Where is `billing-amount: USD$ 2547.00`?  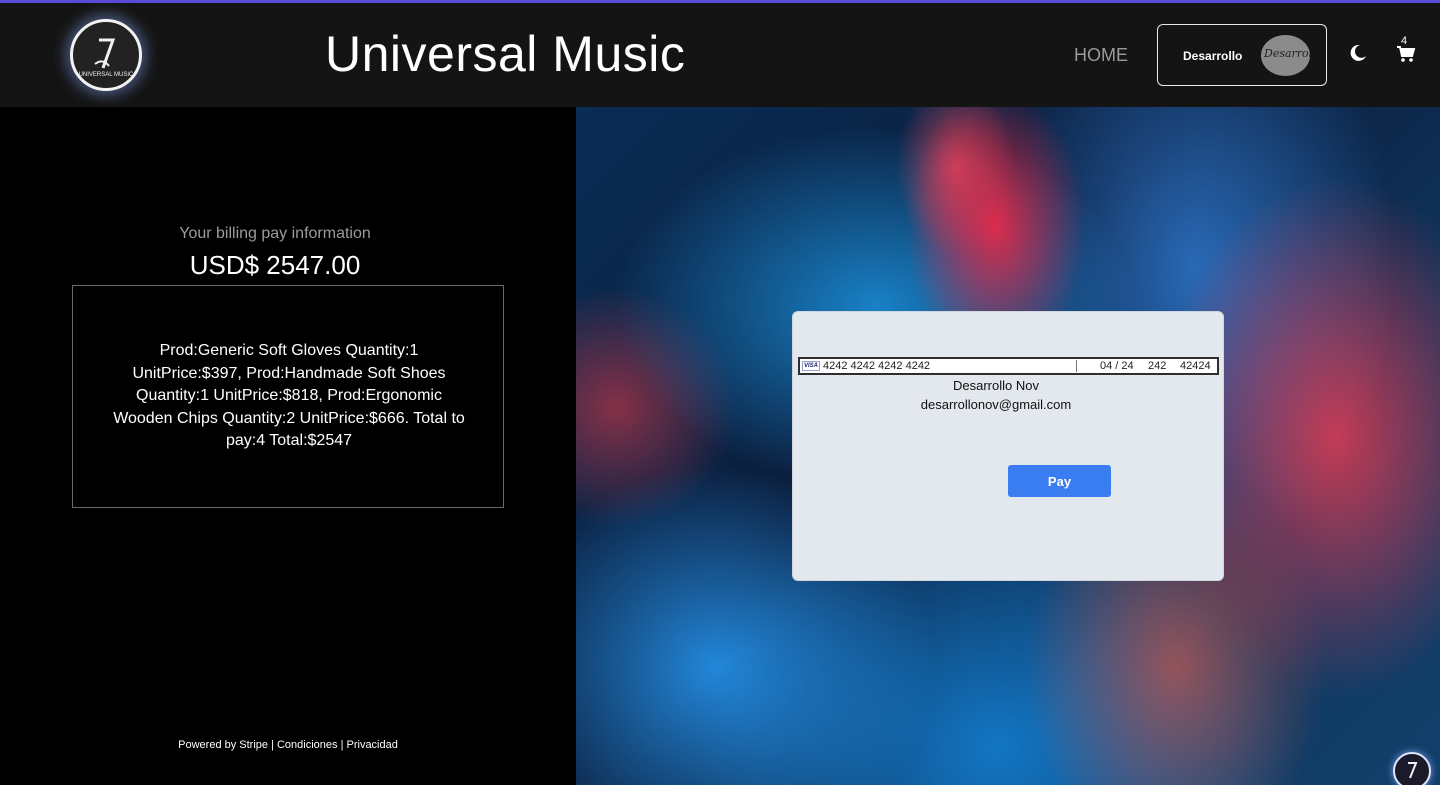 billing-amount: USD$ 2547.00 is located at coordinates (275, 265).